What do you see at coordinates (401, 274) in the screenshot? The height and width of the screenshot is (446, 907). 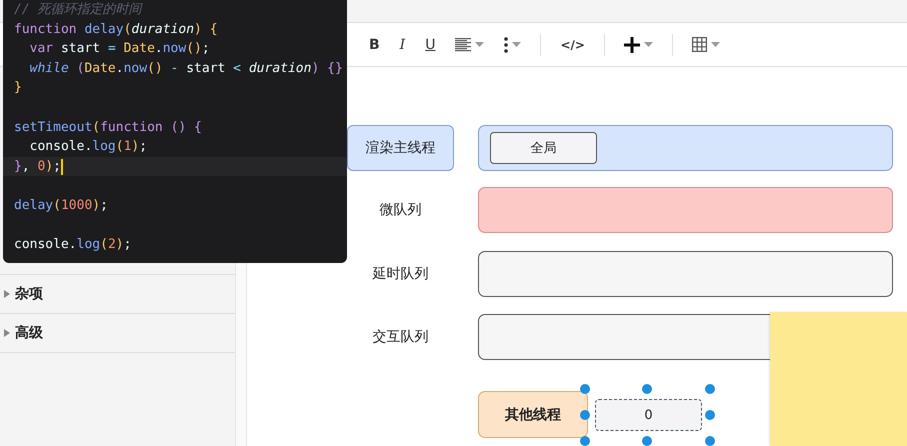 I see `queue-label: 延时队列` at bounding box center [401, 274].